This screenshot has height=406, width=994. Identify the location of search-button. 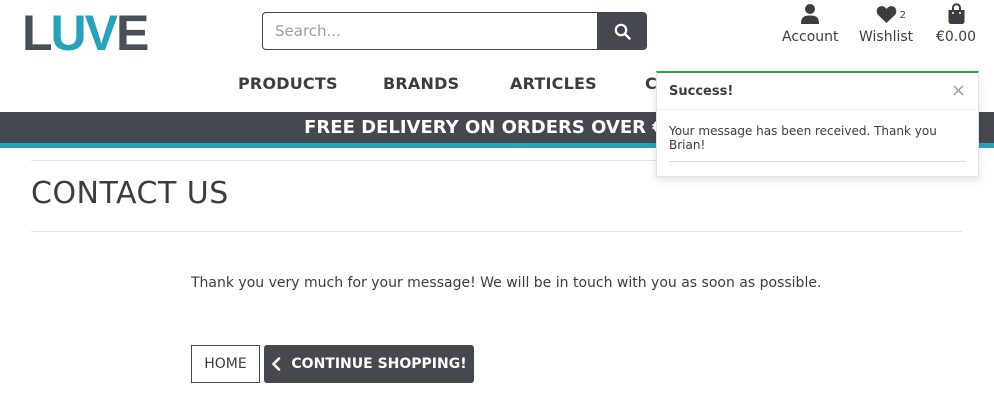
(622, 31).